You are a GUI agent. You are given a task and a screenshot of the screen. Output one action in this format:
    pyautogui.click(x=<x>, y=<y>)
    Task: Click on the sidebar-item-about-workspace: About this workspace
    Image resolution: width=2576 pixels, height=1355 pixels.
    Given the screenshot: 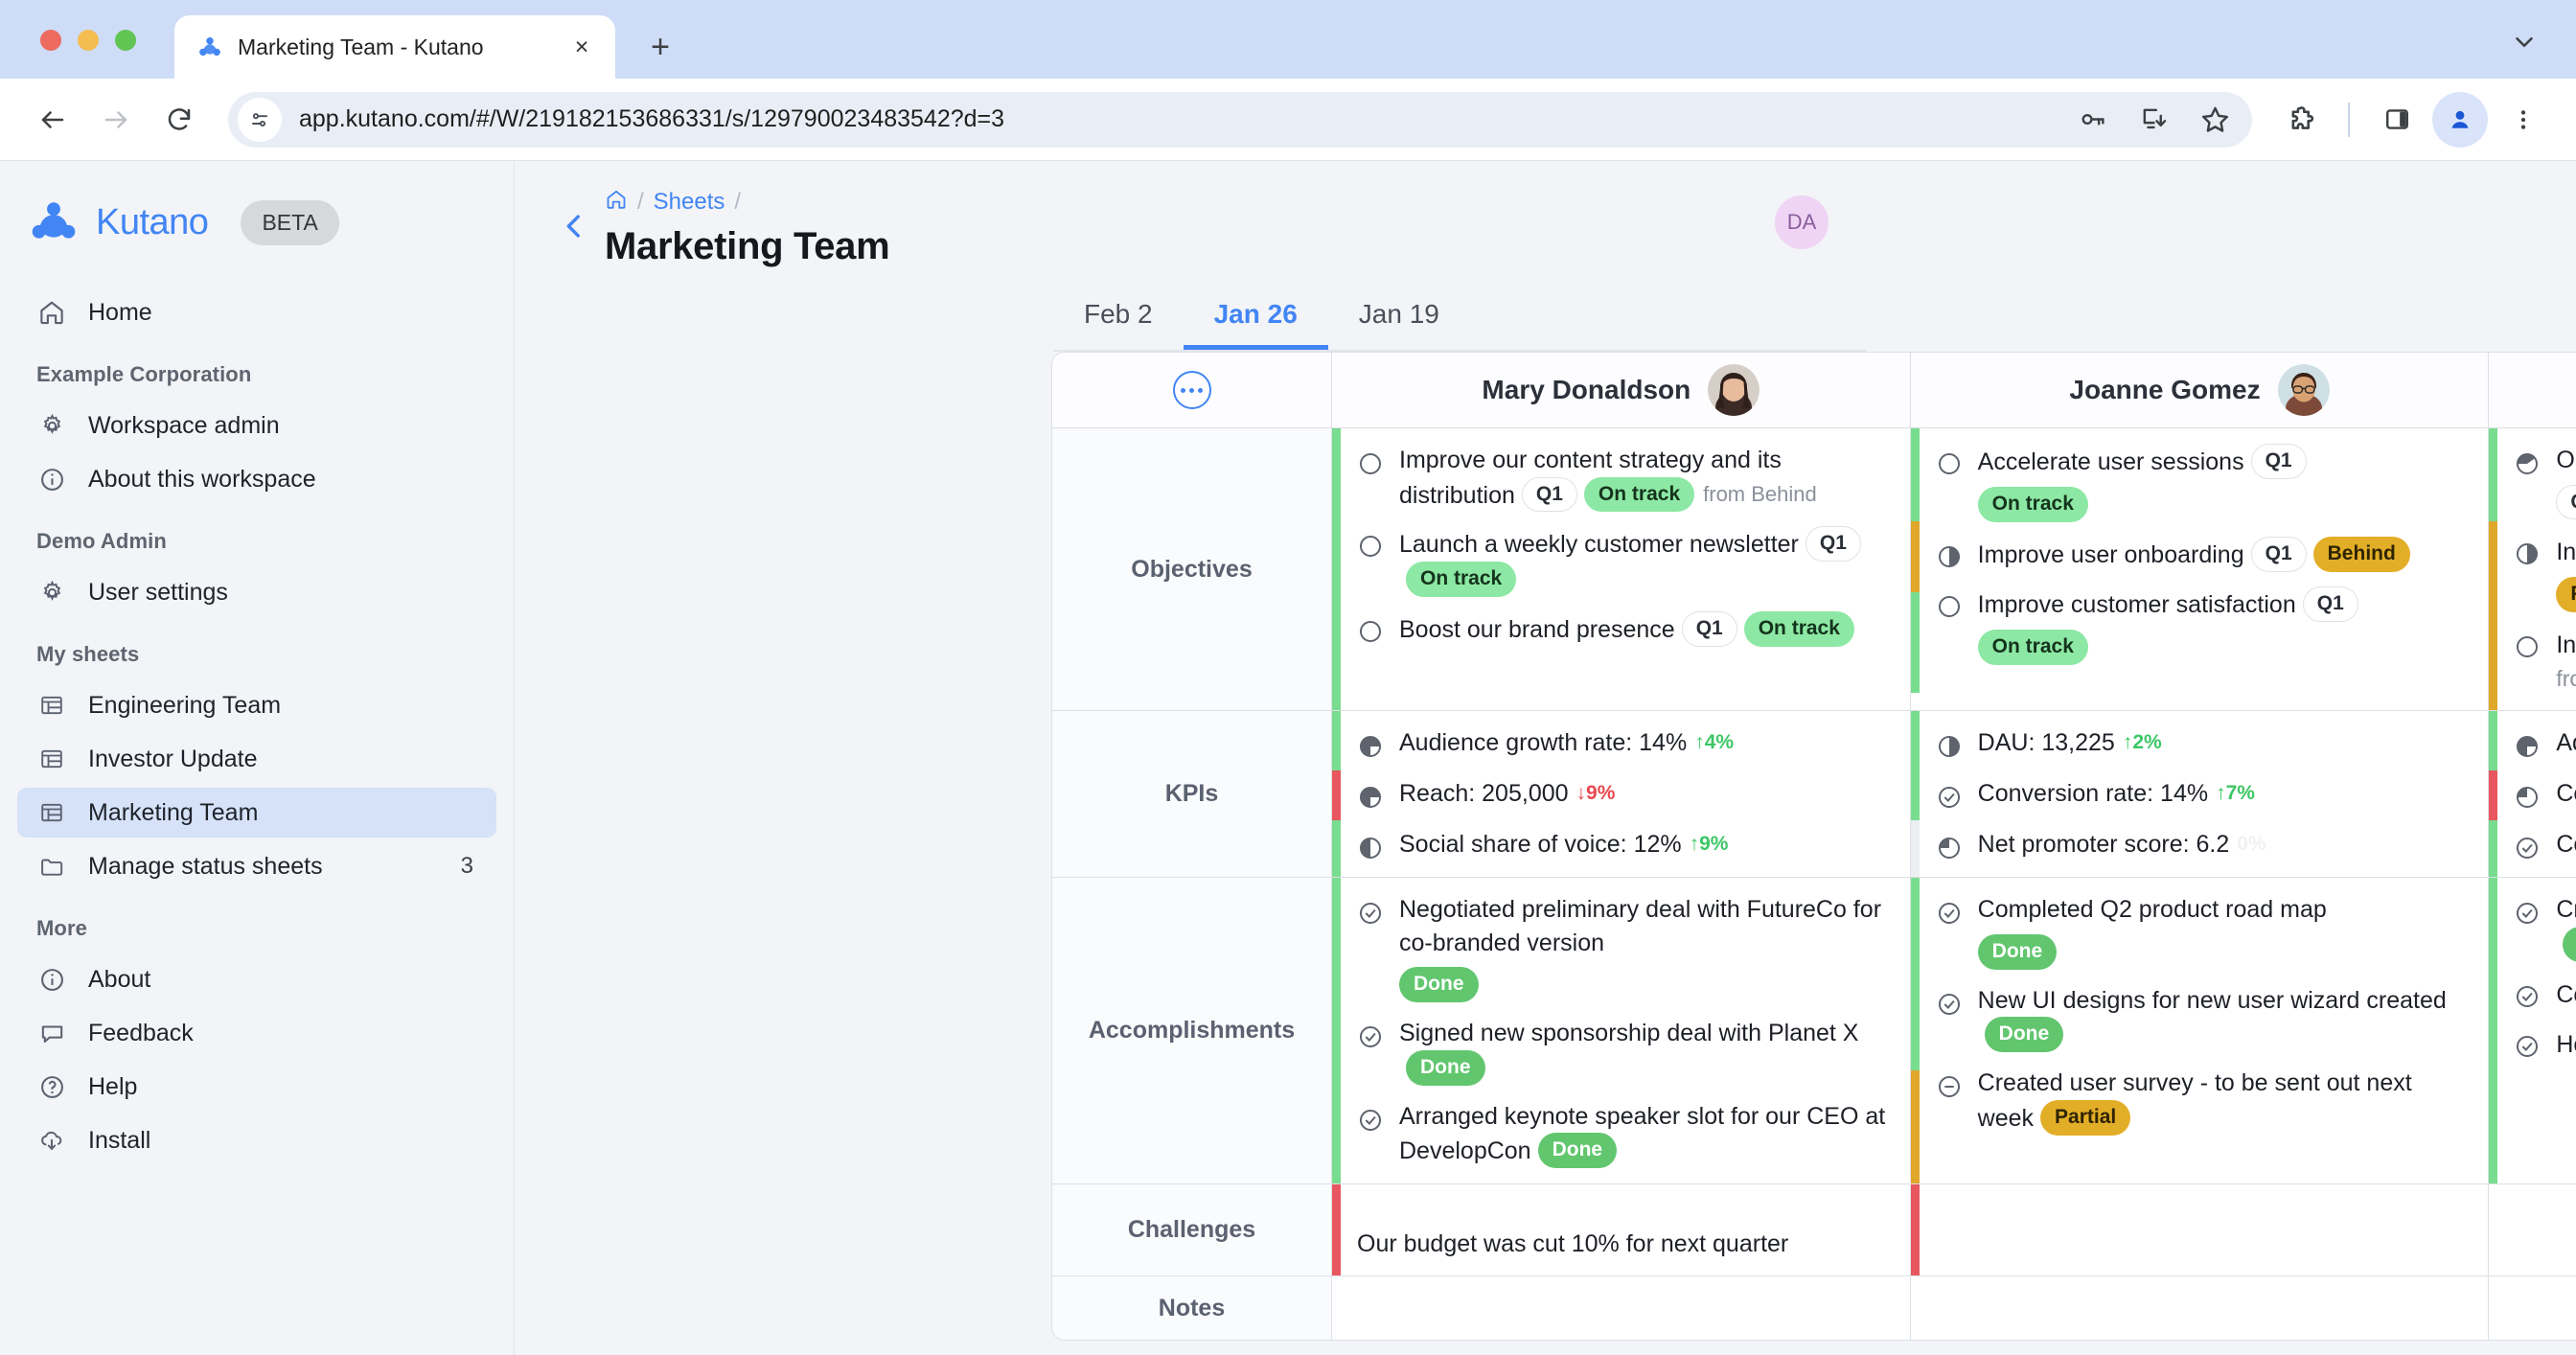 What is the action you would take?
    pyautogui.click(x=257, y=479)
    